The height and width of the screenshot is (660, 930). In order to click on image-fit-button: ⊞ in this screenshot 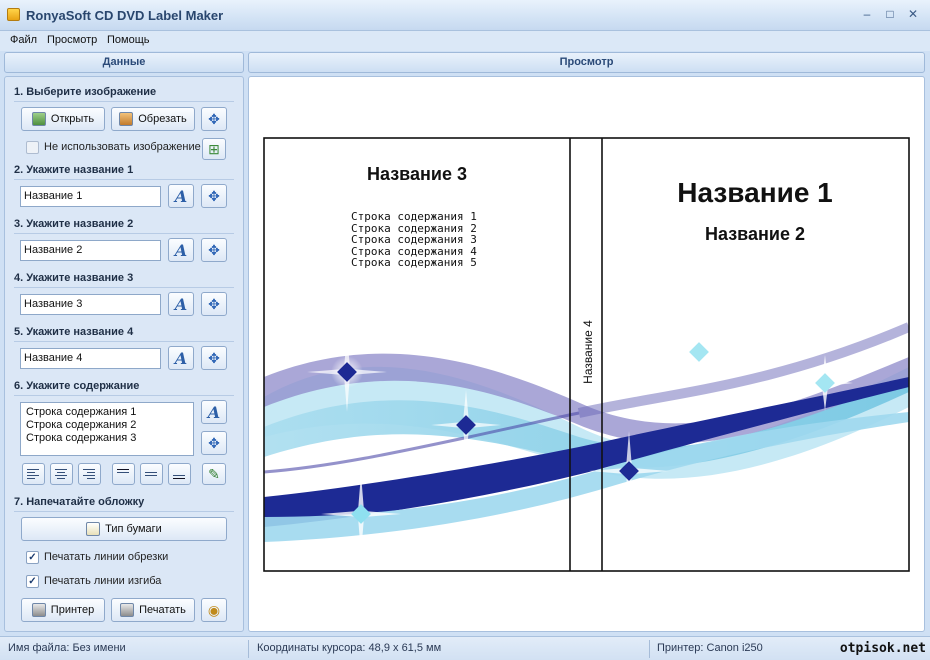, I will do `click(214, 149)`.